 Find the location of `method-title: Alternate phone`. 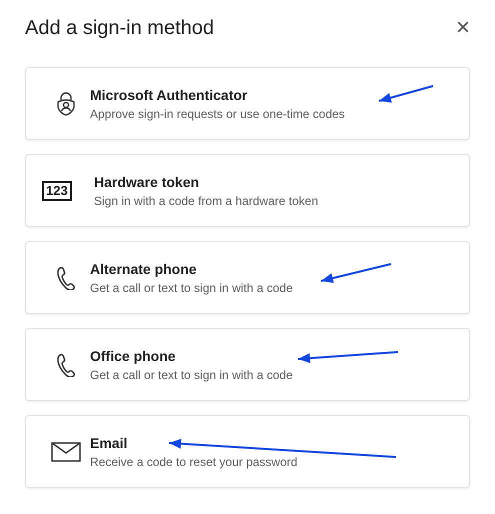

method-title: Alternate phone is located at coordinates (144, 269).